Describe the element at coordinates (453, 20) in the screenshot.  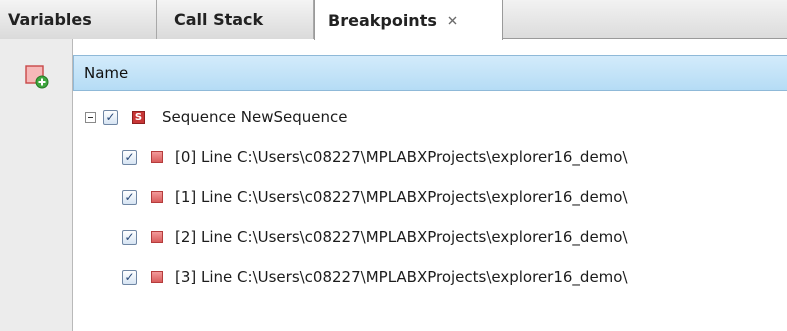
I see `close-icon` at that location.